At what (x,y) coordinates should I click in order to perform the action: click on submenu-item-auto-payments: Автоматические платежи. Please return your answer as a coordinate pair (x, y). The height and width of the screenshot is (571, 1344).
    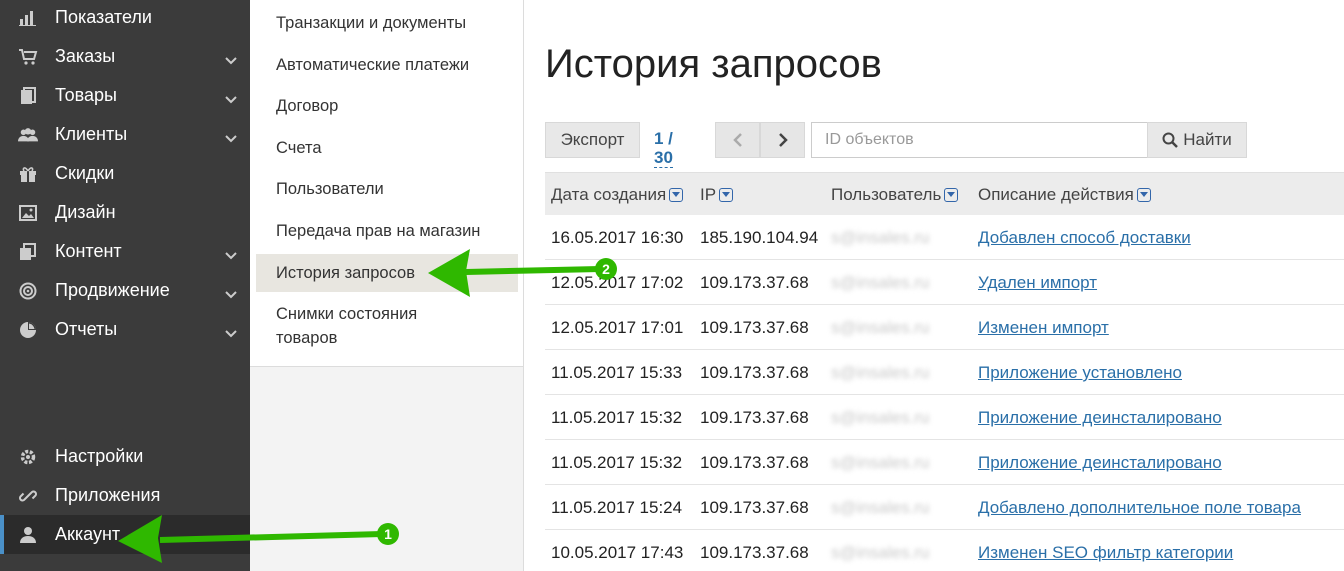
    Looking at the image, I should click on (387, 65).